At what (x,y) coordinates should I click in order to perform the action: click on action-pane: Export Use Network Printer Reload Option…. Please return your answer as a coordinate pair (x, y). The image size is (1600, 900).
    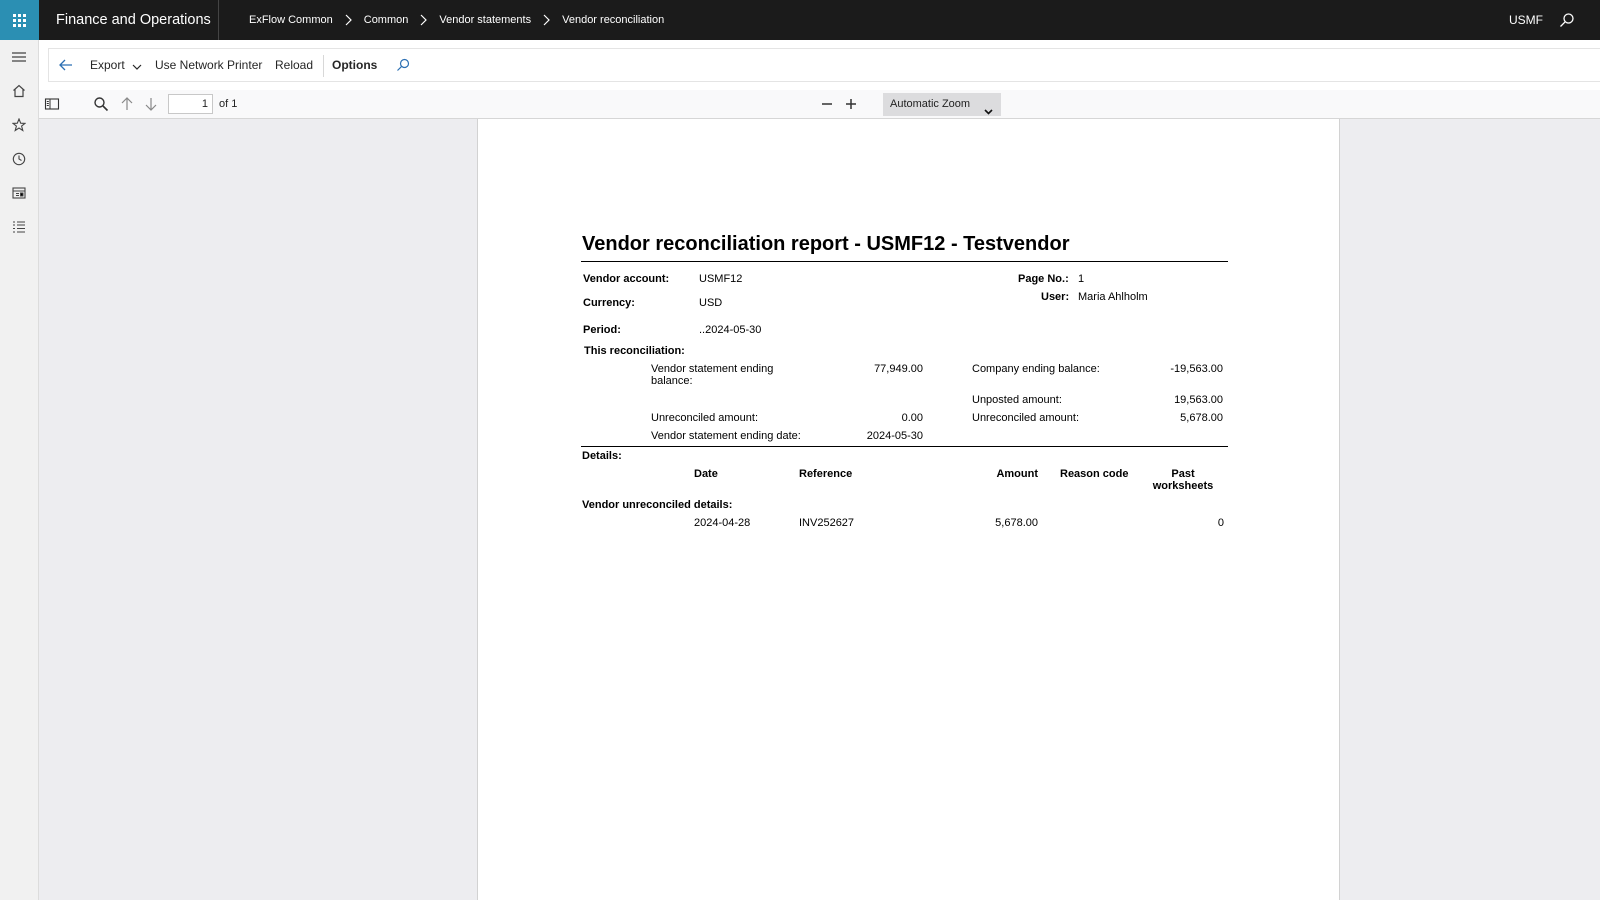
    Looking at the image, I should click on (824, 65).